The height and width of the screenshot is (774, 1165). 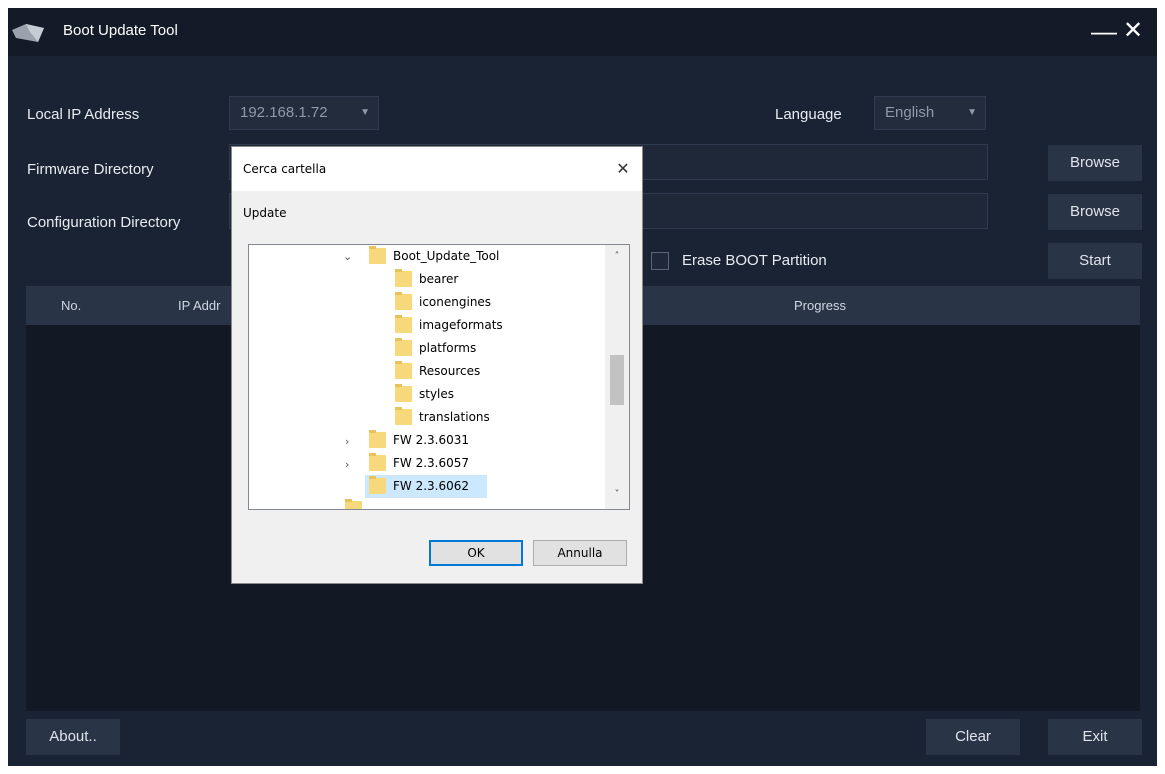 I want to click on tree-item-label: imageformats, so click(x=461, y=325).